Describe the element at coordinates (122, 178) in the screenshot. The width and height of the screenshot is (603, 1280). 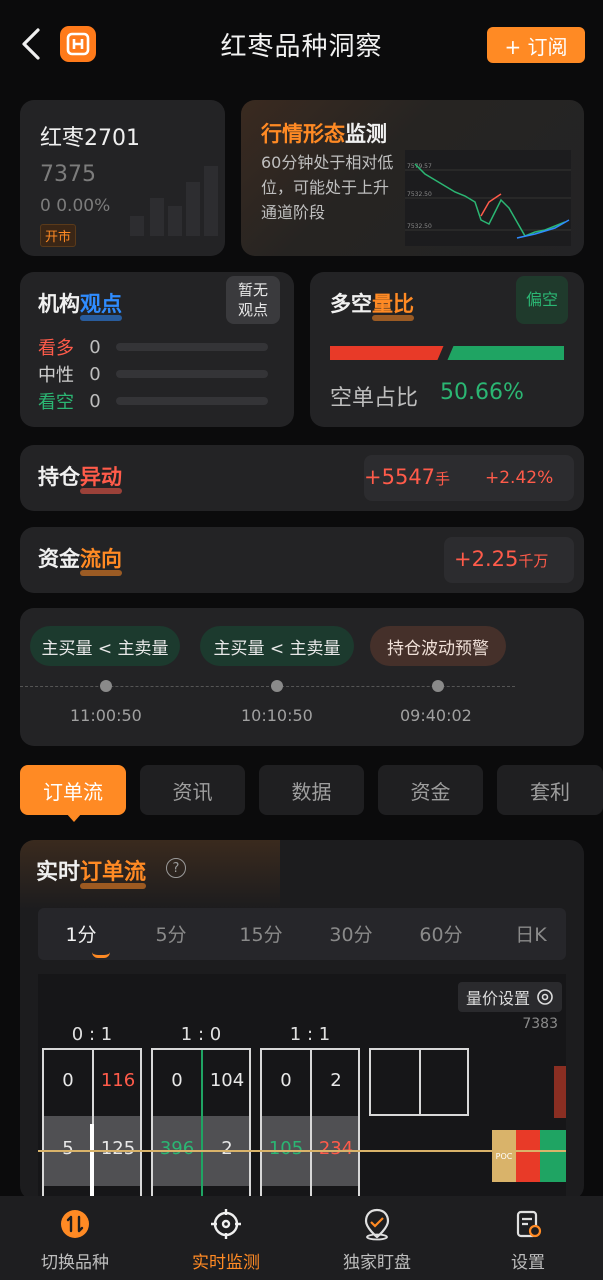
I see `contract-card: 红枣2701 7375 0 0.00% 开市` at that location.